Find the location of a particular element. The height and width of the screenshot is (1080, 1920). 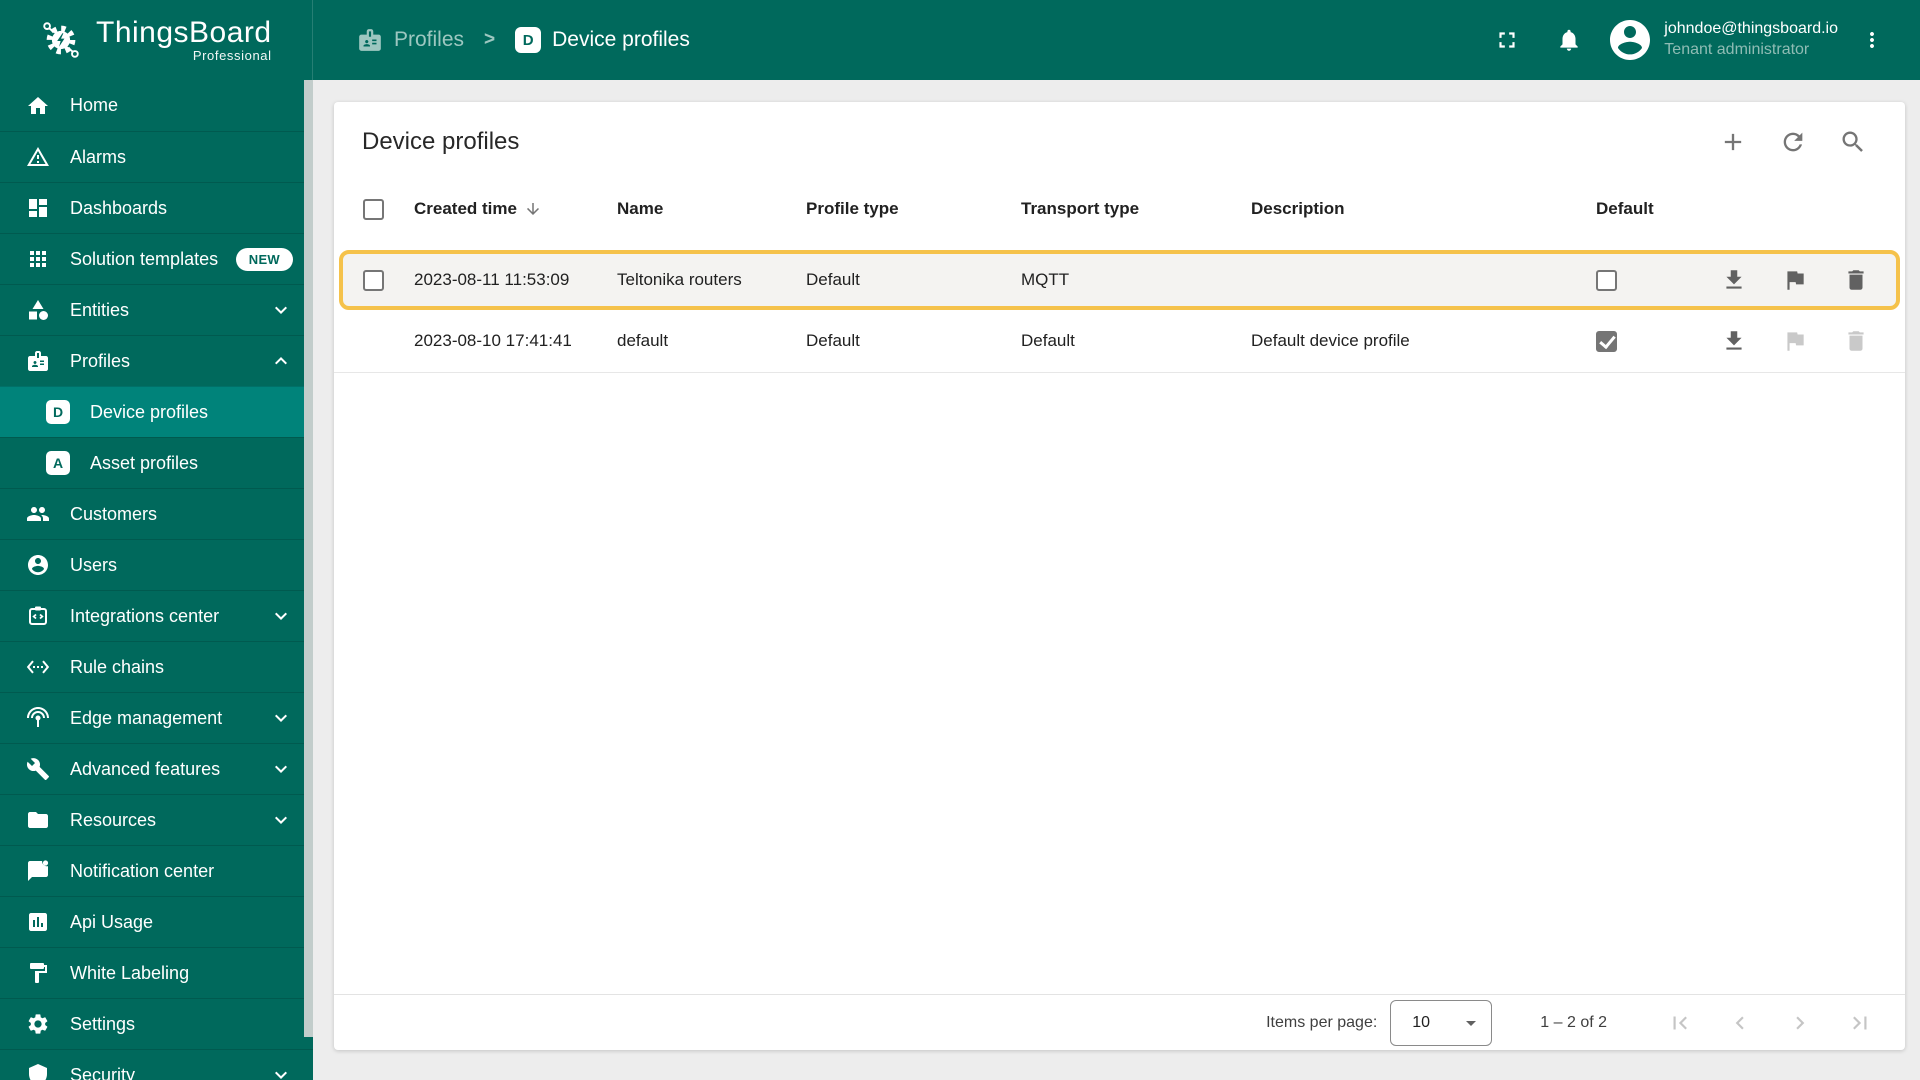

delete-profile-button is located at coordinates (1856, 280).